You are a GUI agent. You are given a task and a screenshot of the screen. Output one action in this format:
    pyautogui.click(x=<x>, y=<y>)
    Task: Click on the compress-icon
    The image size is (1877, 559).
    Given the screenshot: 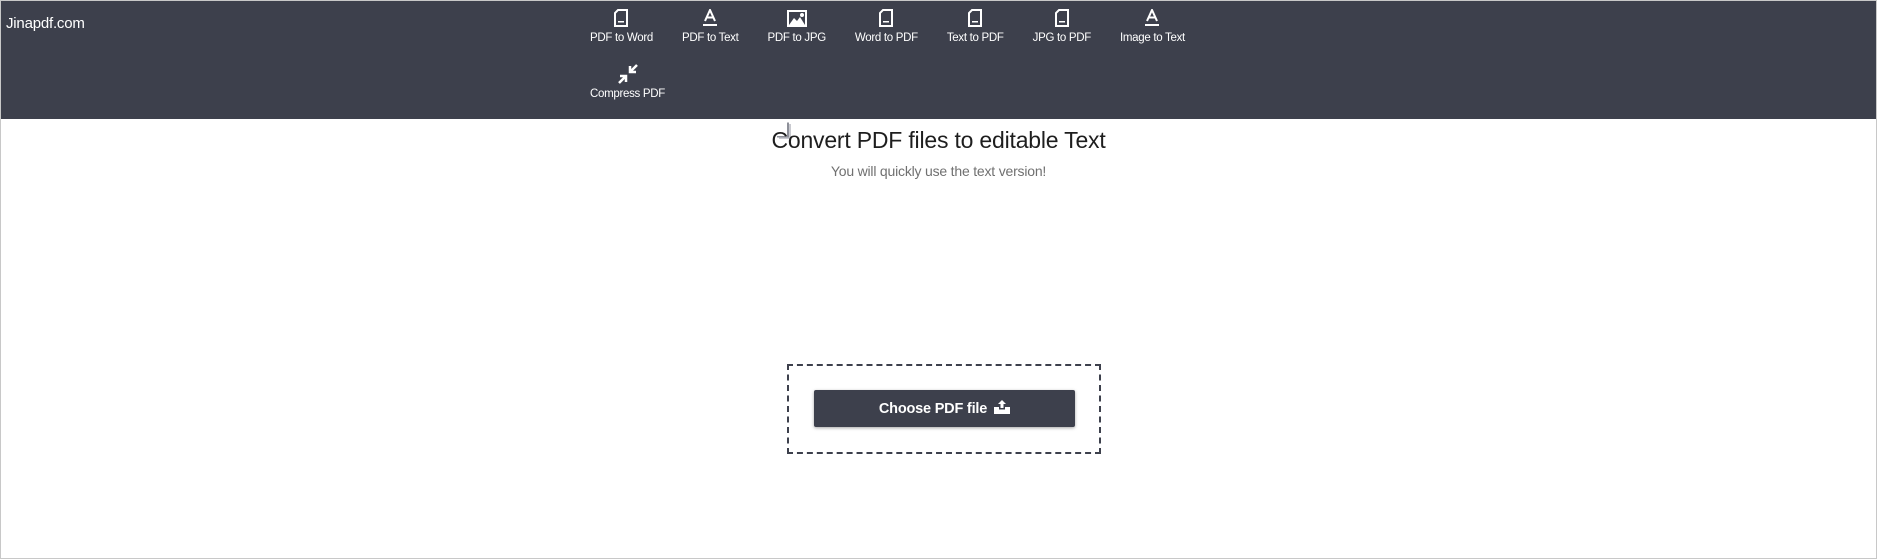 What is the action you would take?
    pyautogui.click(x=628, y=74)
    